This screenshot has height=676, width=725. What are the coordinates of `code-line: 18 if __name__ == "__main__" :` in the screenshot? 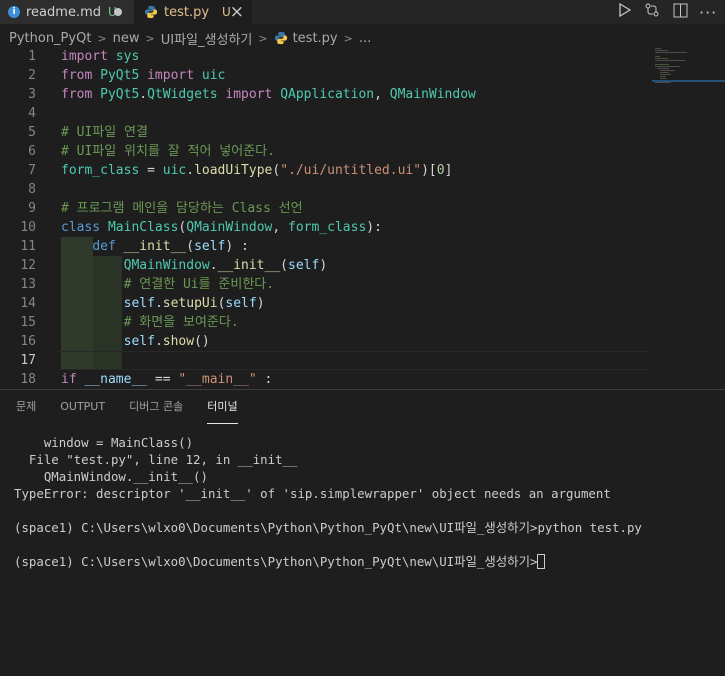 It's located at (324, 378).